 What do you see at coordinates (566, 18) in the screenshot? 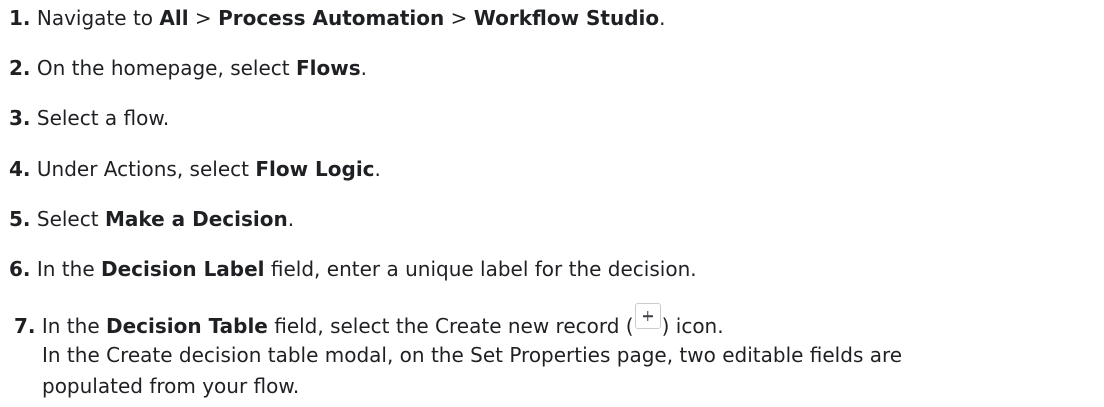
I see `ui-path-workflow-studio: Workflow Studio` at bounding box center [566, 18].